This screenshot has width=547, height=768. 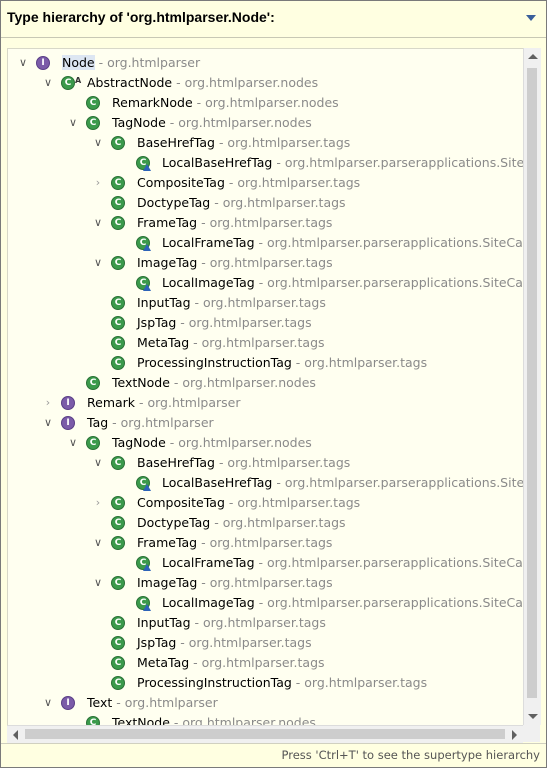 What do you see at coordinates (163, 342) in the screenshot?
I see `type-name: MetaTag` at bounding box center [163, 342].